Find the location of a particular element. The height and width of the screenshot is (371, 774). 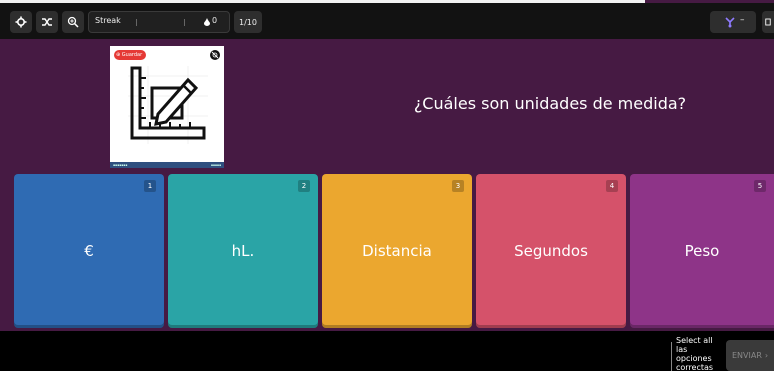

powerups-button: – is located at coordinates (733, 22).